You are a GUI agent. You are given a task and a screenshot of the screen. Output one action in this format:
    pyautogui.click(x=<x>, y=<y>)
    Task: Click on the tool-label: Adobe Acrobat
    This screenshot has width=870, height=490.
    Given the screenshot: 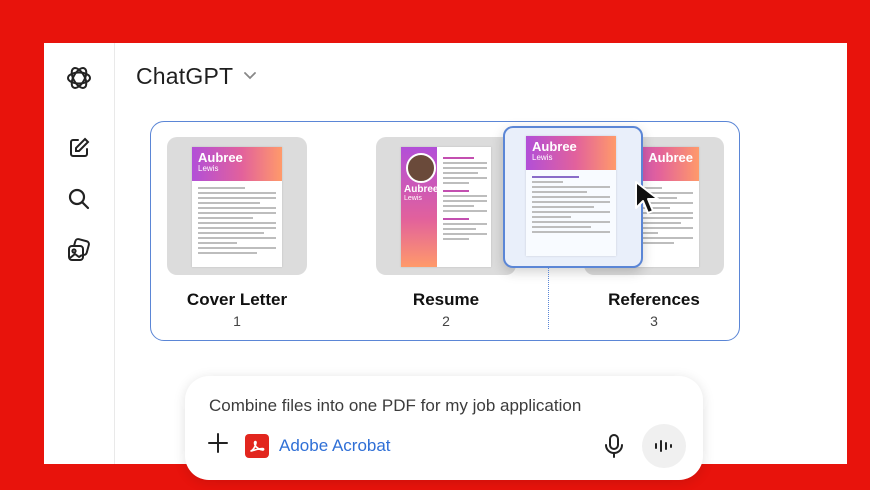 What is the action you would take?
    pyautogui.click(x=335, y=445)
    